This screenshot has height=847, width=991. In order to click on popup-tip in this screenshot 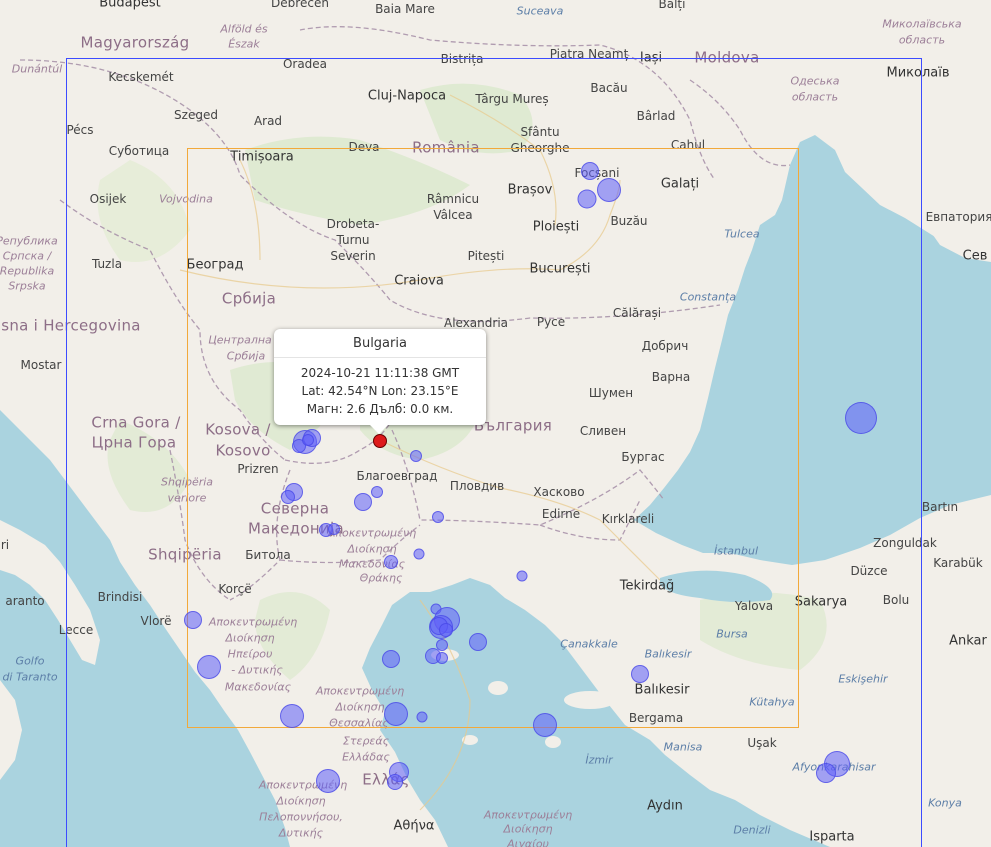, I will do `click(379, 429)`.